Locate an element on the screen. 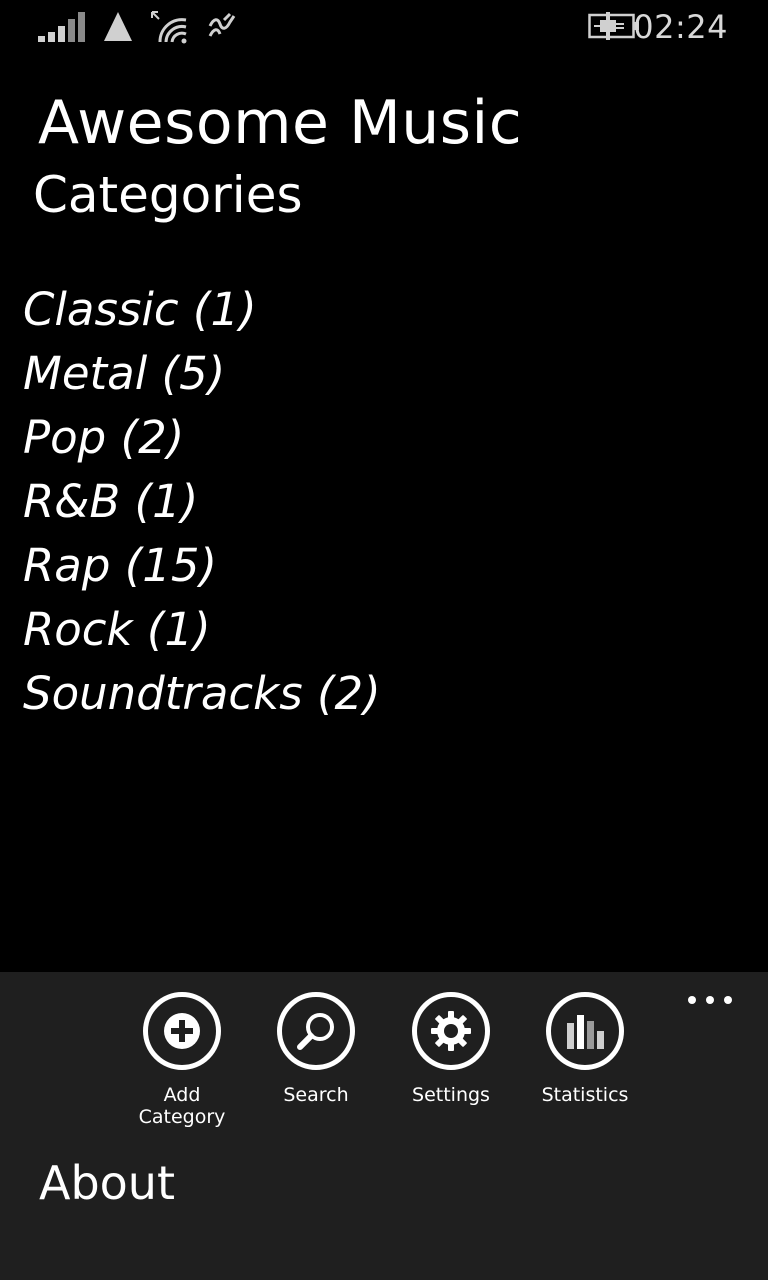  category-item-rap: Rap (15) is located at coordinates (383, 566).